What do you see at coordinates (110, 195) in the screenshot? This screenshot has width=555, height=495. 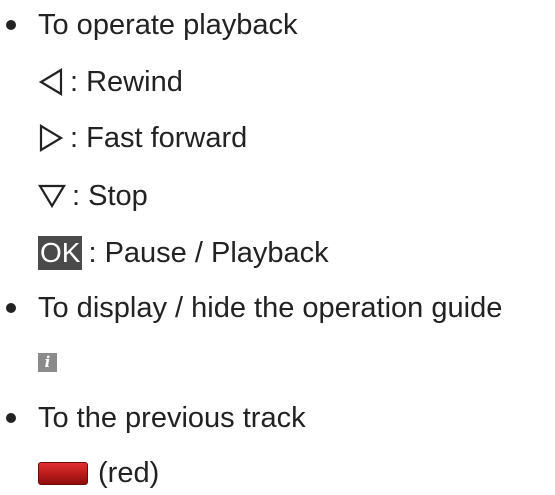 I see `stop-label: : Stop` at bounding box center [110, 195].